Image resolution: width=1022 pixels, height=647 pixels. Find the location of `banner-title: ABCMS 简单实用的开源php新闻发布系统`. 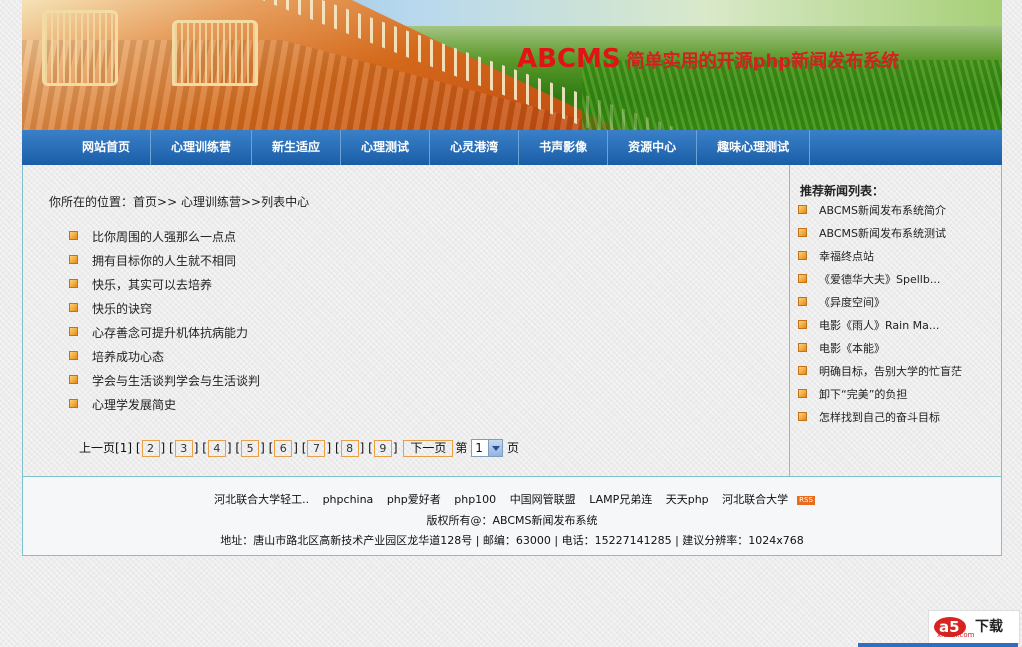

banner-title: ABCMS 简单实用的开源php新闻发布系统 is located at coordinates (708, 59).